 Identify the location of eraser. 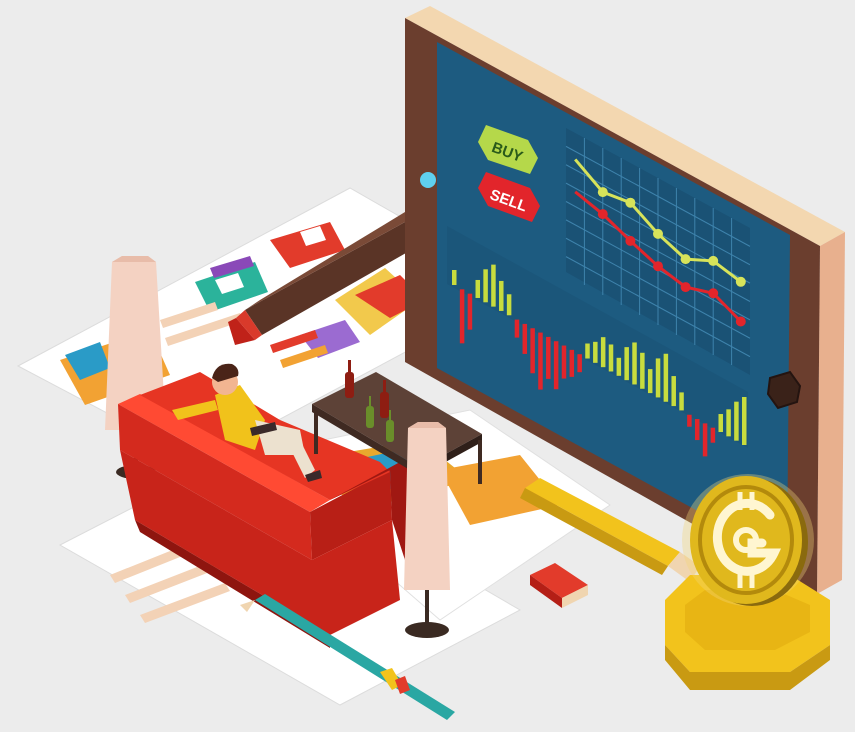
(559, 585).